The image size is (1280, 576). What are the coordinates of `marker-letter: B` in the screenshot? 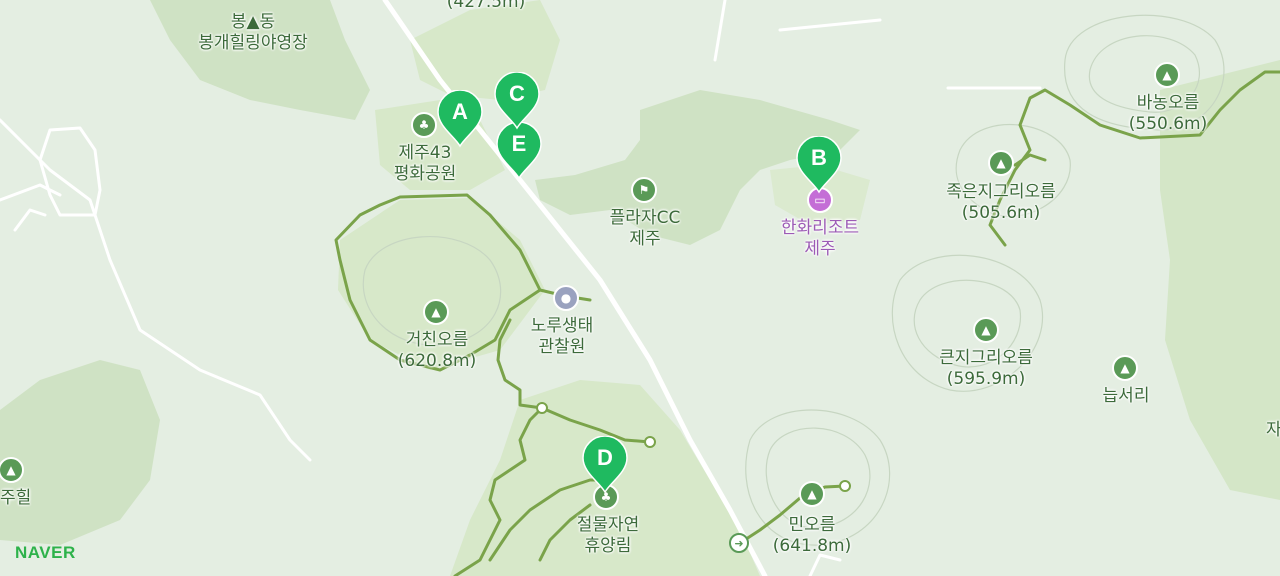 It's located at (819, 157).